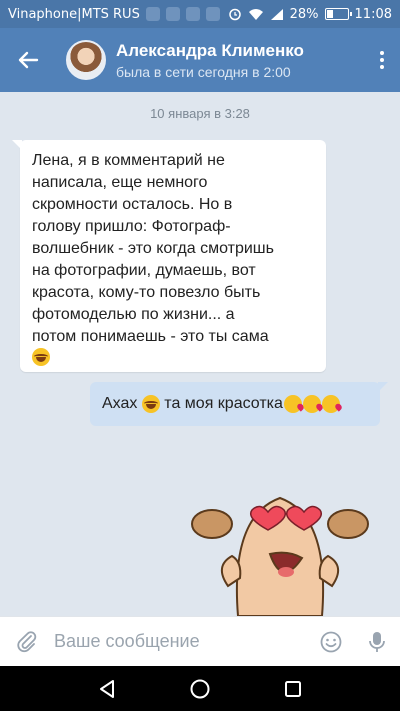  Describe the element at coordinates (153, 248) in the screenshot. I see `message-line: волшебник - это когда смотришь` at that location.